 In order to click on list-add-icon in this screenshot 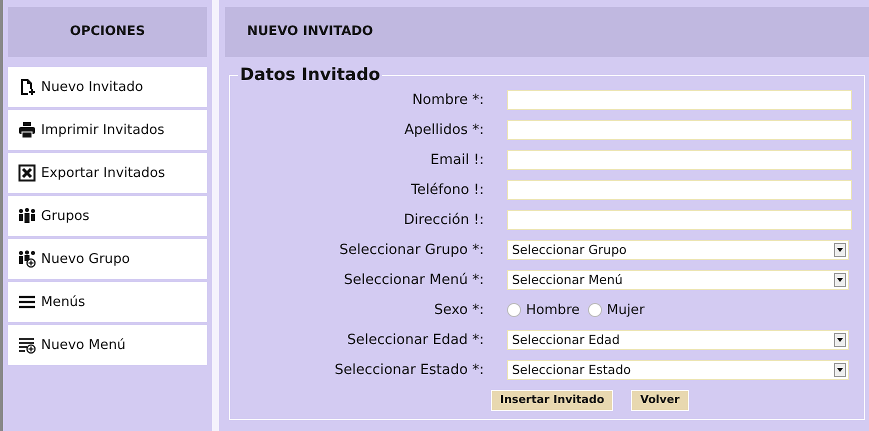, I will do `click(27, 345)`.